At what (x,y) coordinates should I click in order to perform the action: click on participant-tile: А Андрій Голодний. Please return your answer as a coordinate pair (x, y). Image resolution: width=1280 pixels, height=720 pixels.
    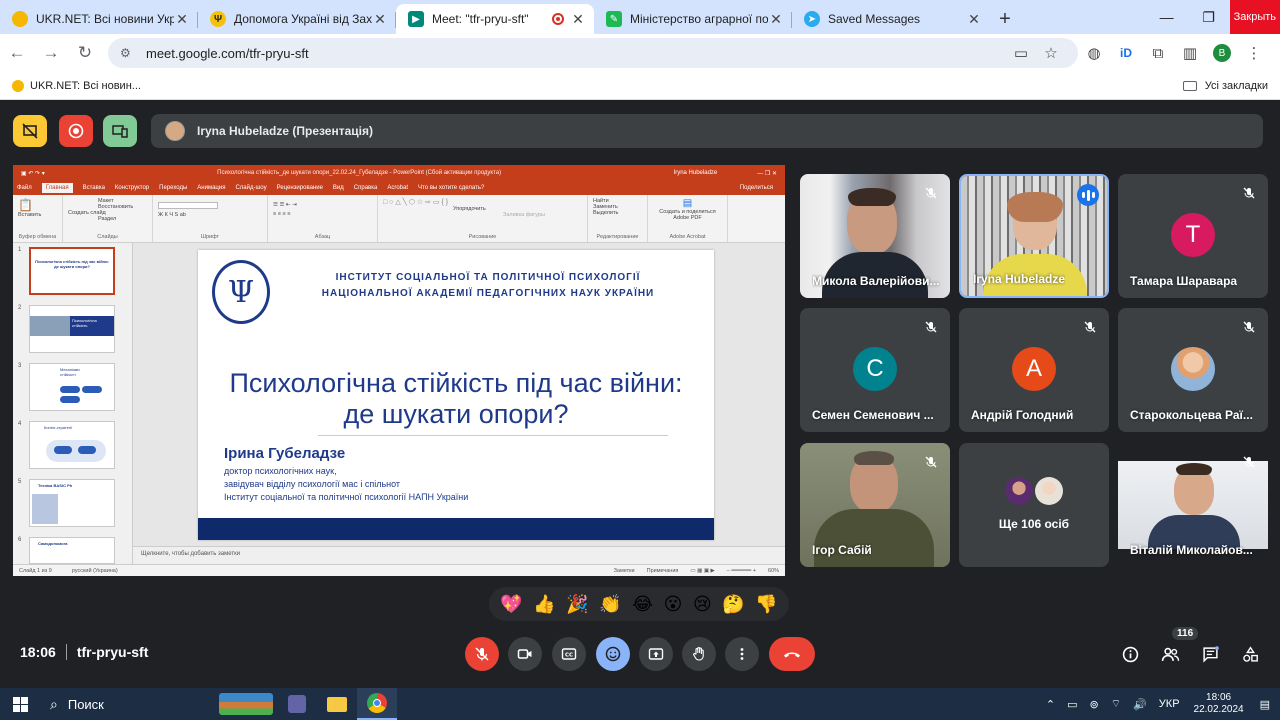
    Looking at the image, I should click on (1034, 370).